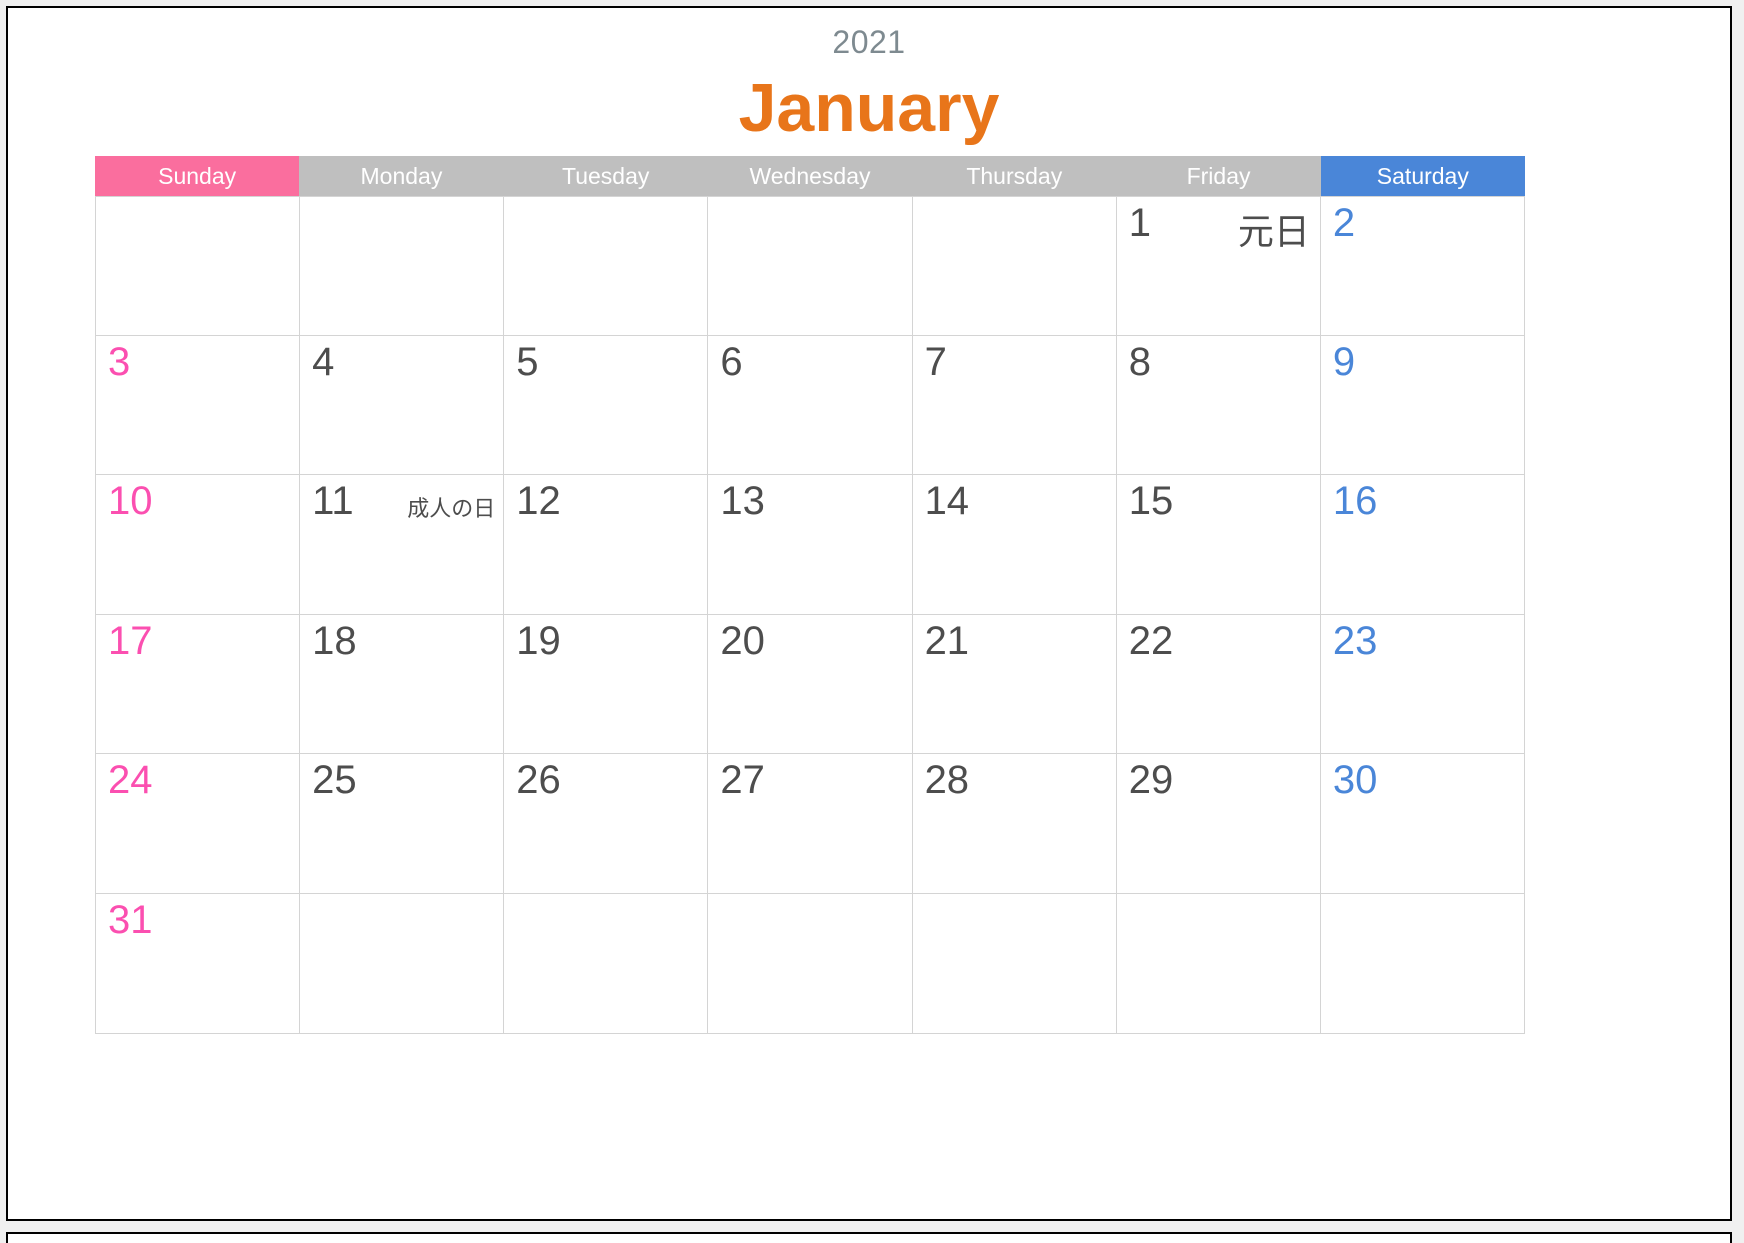 The height and width of the screenshot is (1243, 1744). What do you see at coordinates (1151, 780) in the screenshot?
I see `day-number: 29` at bounding box center [1151, 780].